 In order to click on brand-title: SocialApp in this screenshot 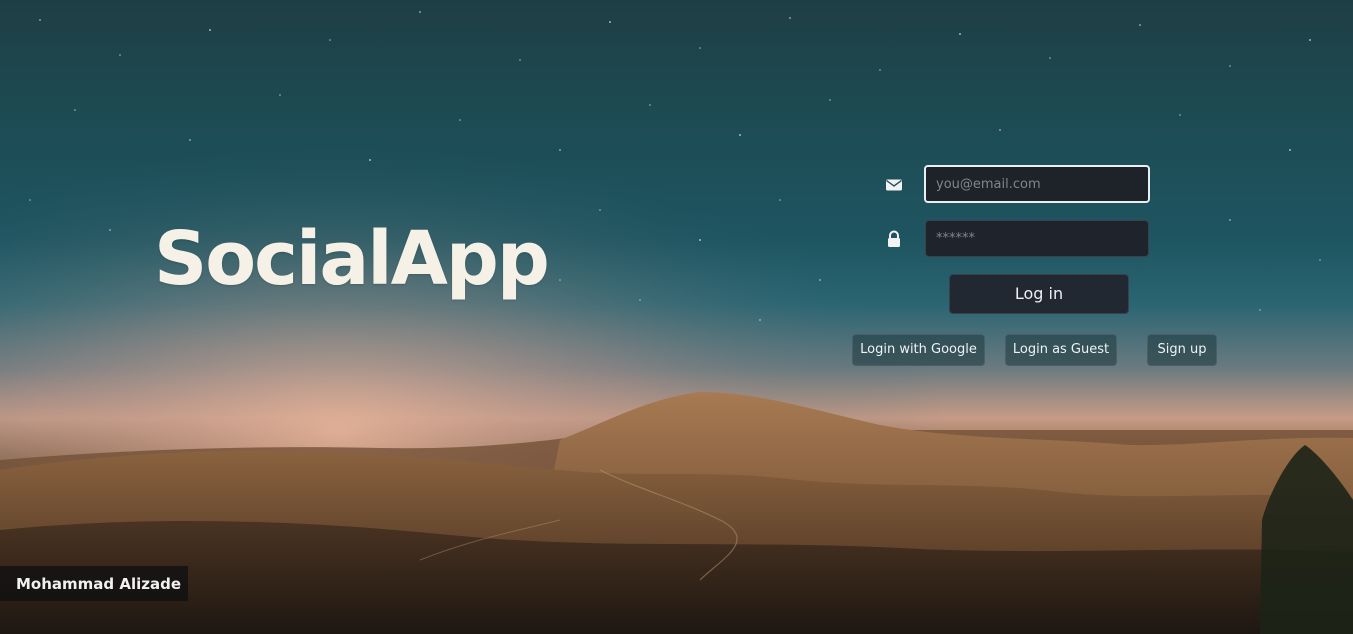, I will do `click(352, 259)`.